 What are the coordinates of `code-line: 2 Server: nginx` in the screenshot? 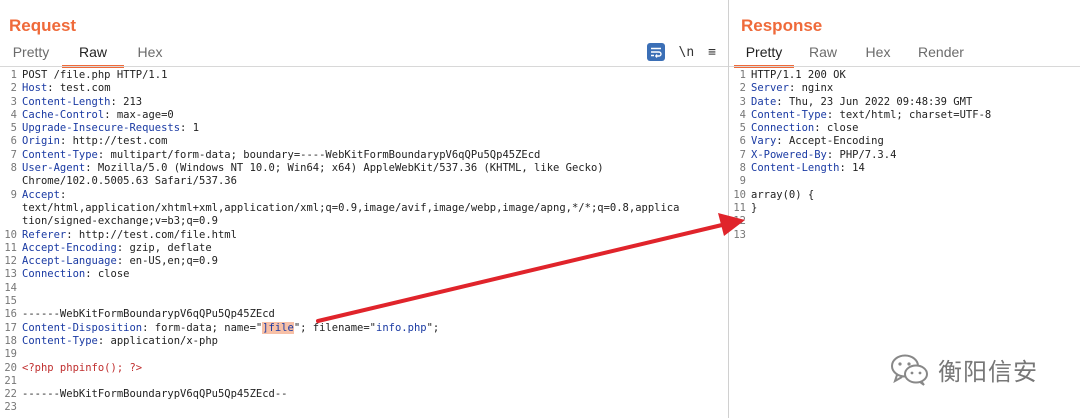 It's located at (904, 88).